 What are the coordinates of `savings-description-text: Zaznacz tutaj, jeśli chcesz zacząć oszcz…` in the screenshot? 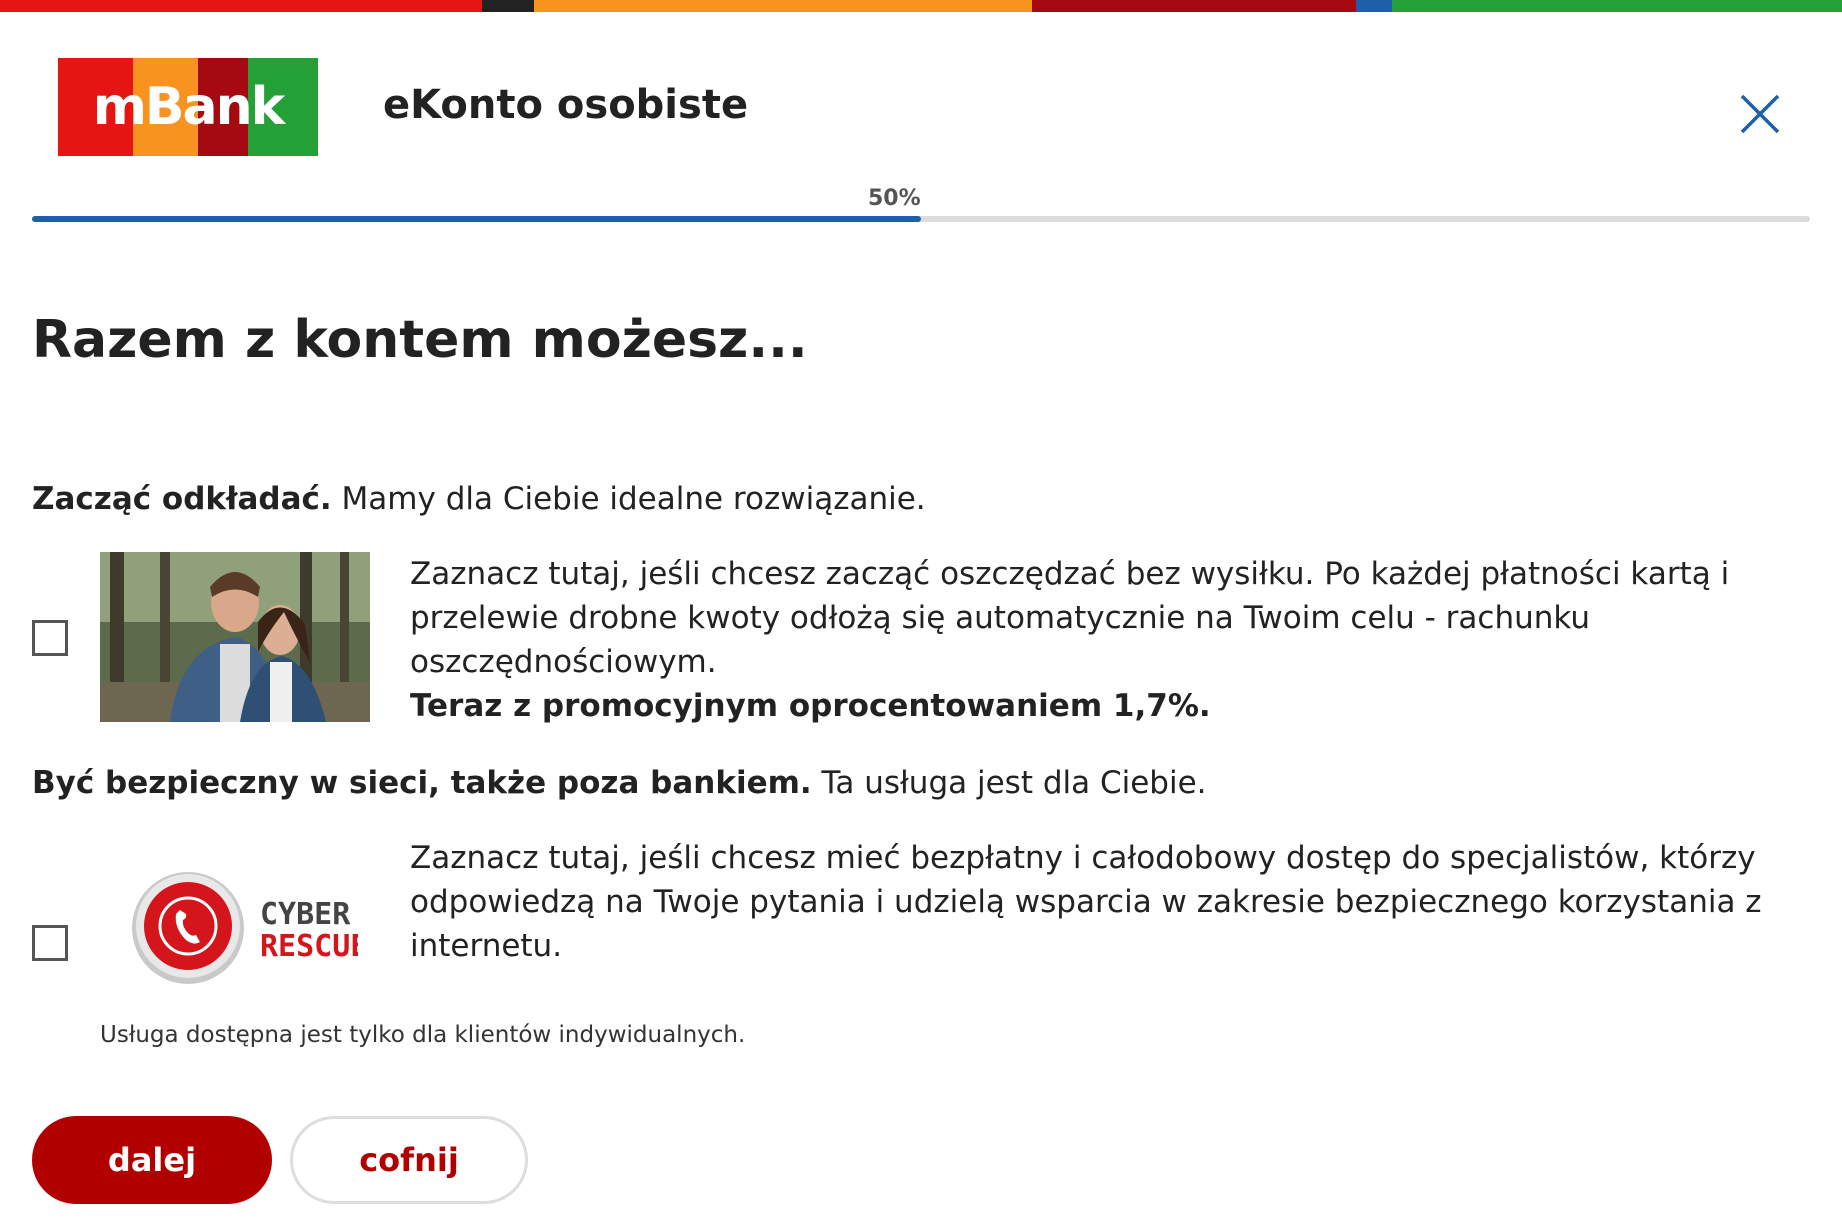 It's located at (1070, 618).